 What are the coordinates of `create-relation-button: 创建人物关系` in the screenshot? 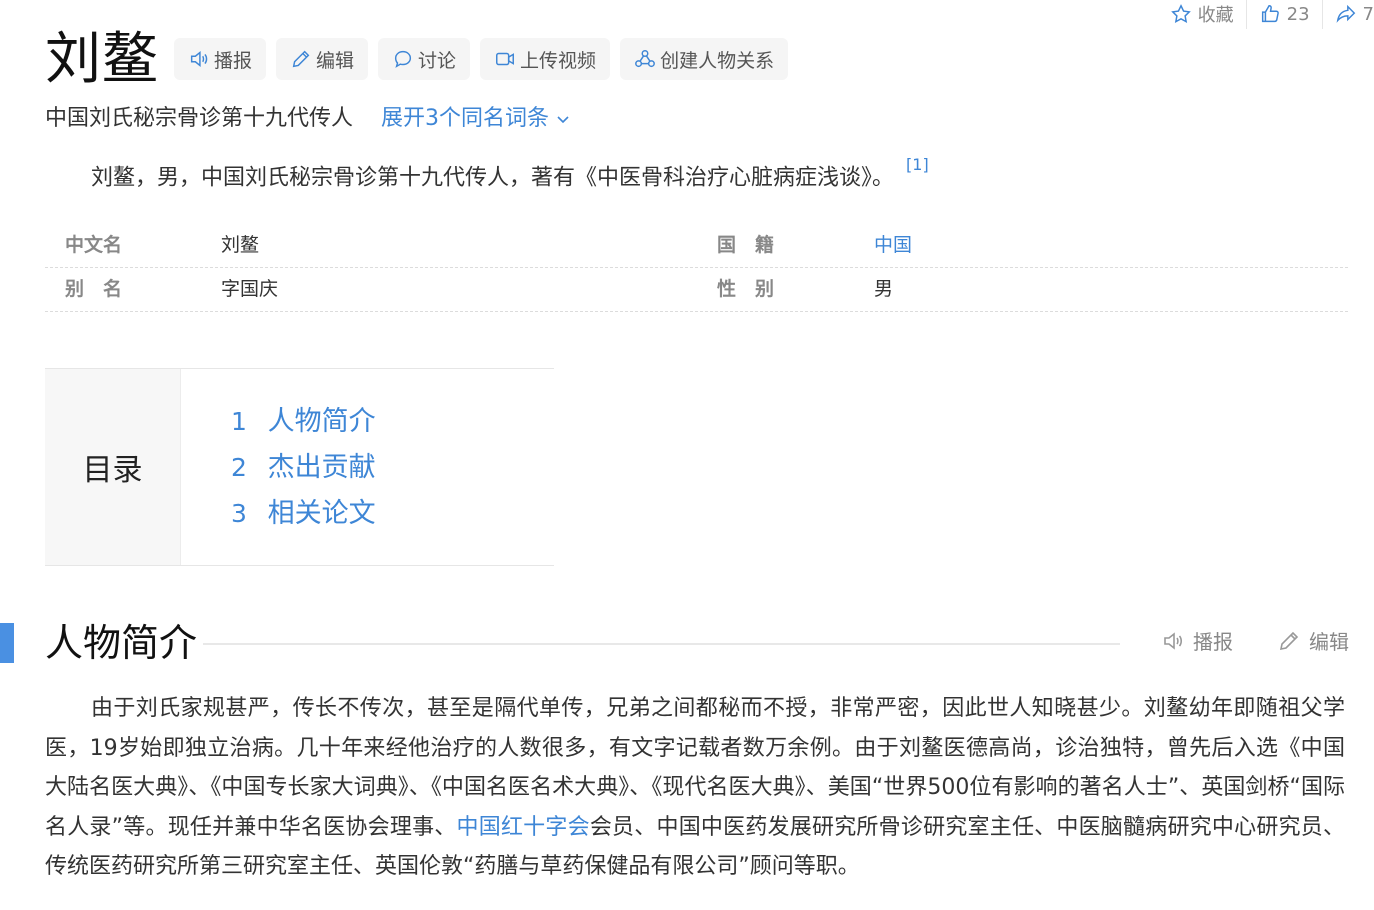 It's located at (704, 59).